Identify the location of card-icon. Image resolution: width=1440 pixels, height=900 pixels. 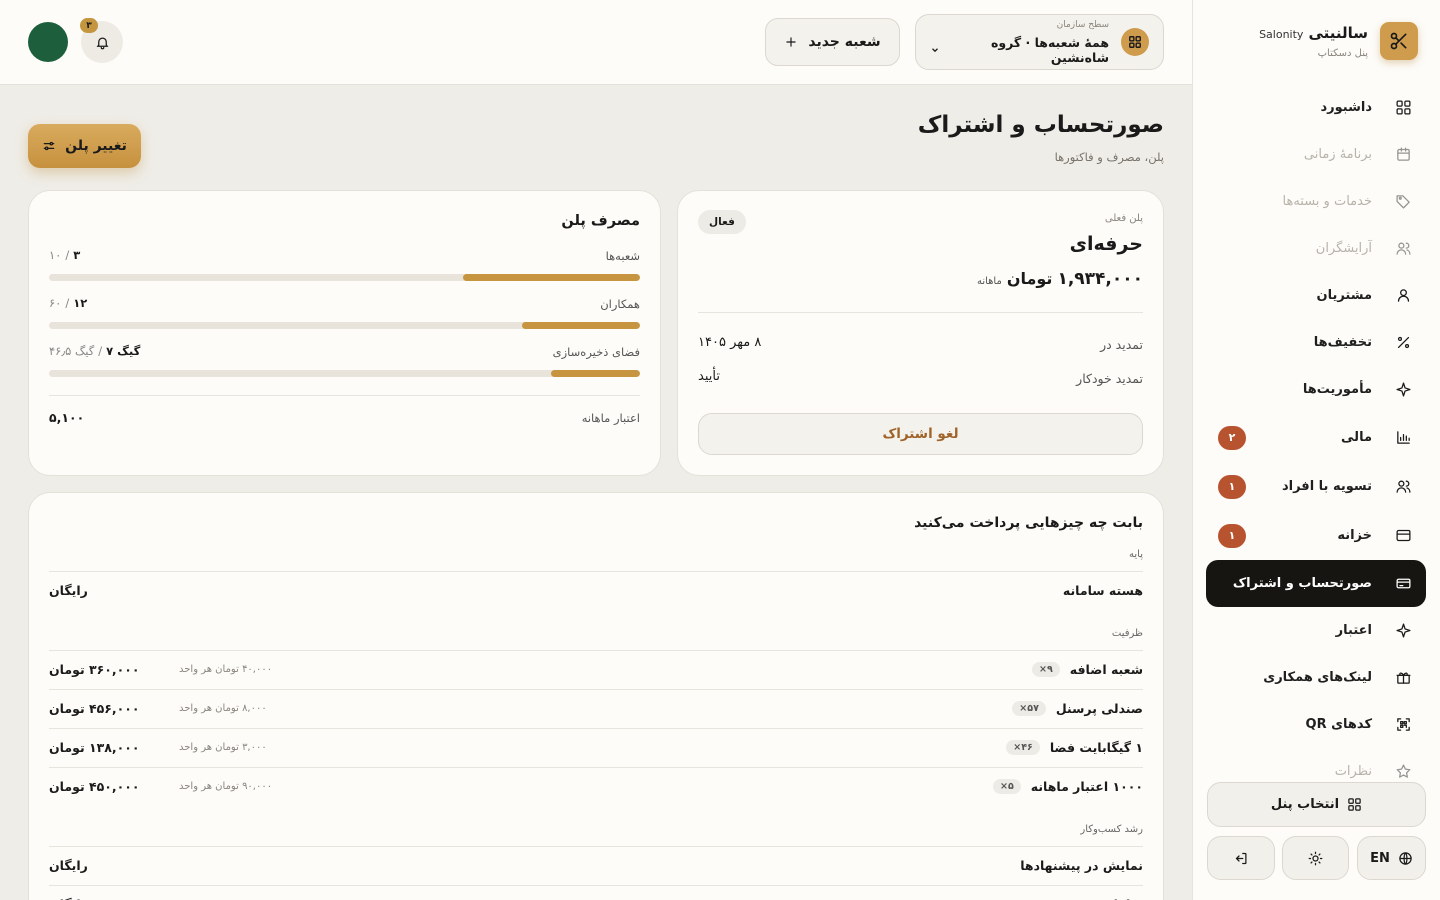
(1403, 584).